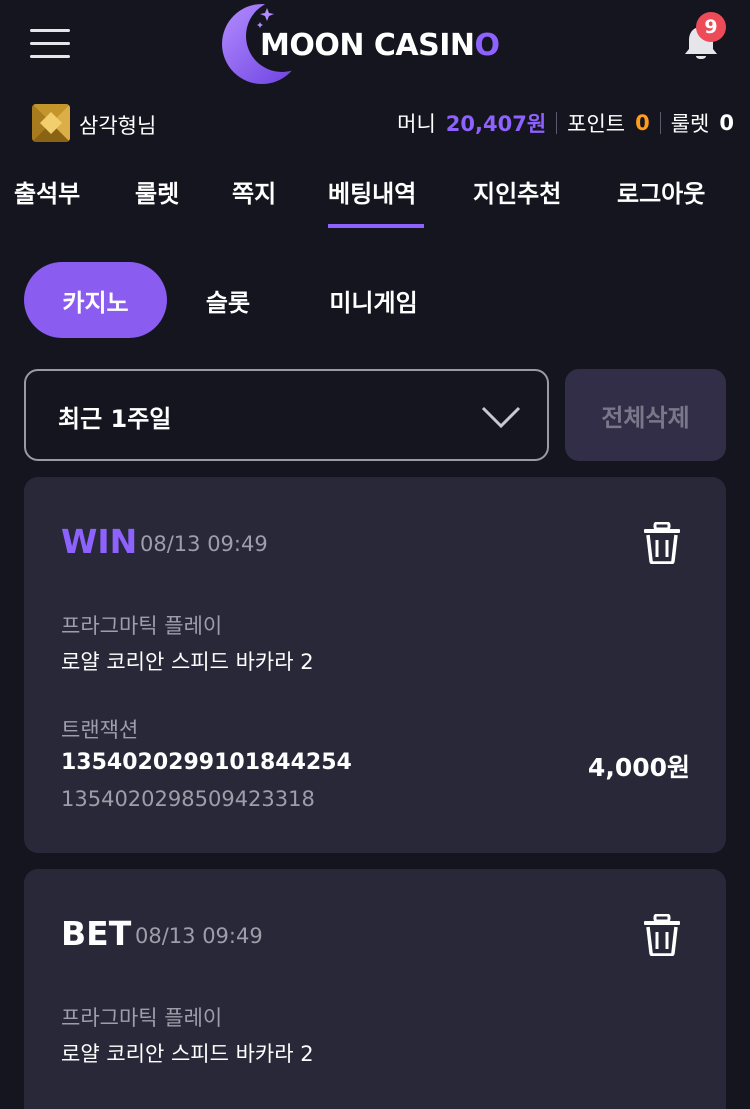 This screenshot has width=750, height=1109. Describe the element at coordinates (96, 933) in the screenshot. I see `record-status: BET` at that location.